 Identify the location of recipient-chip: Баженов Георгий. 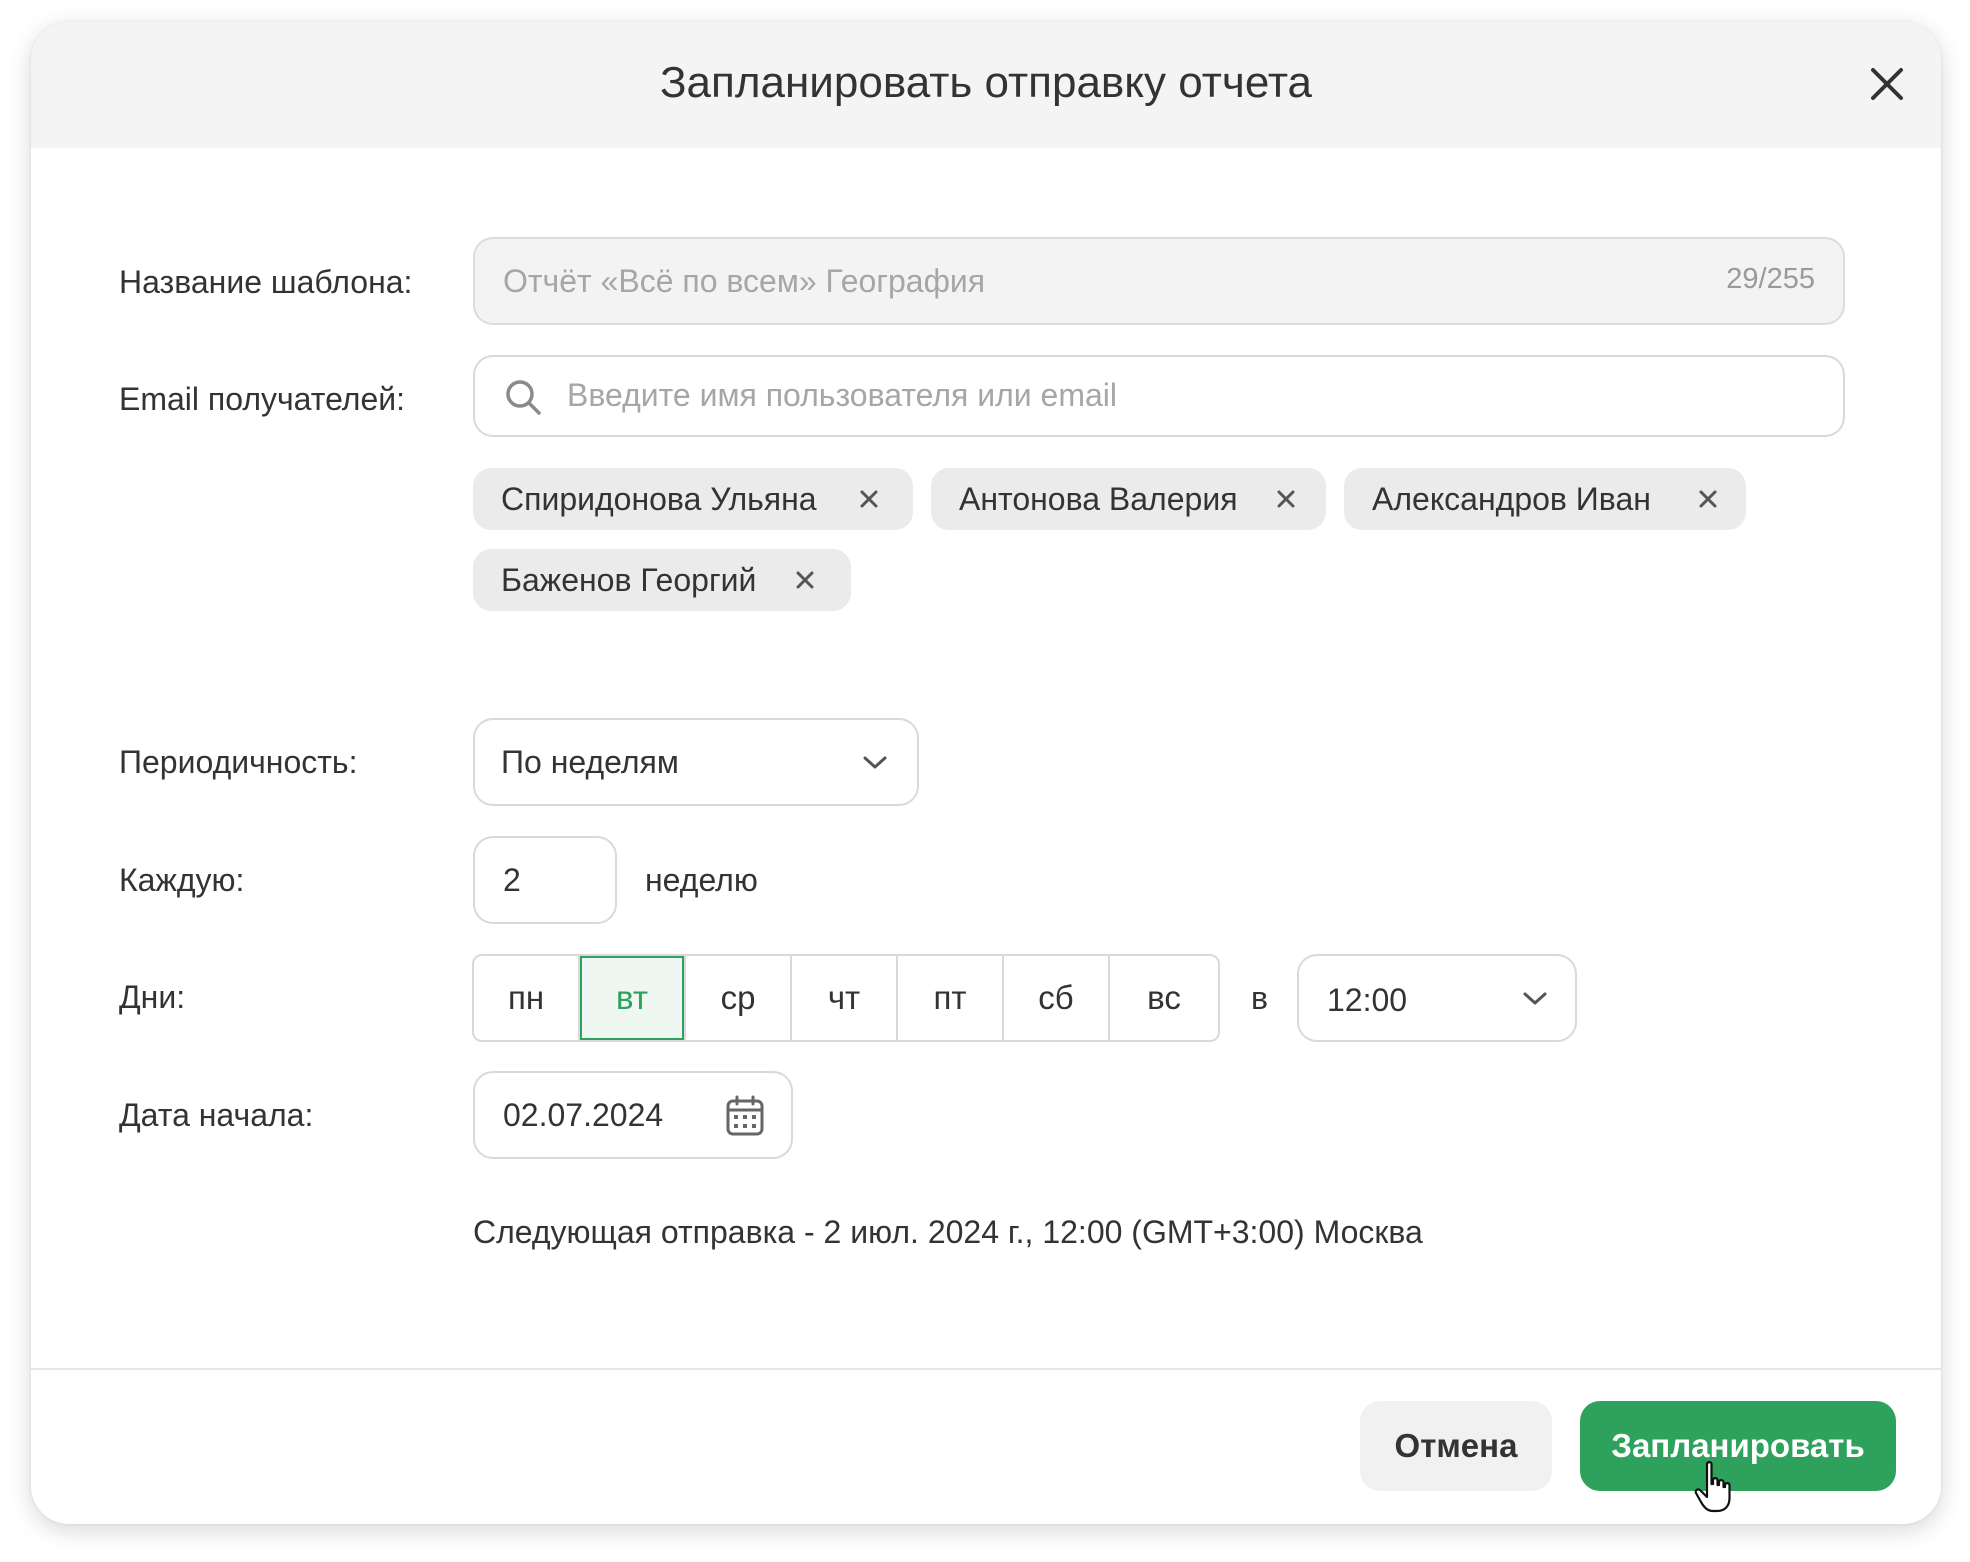
(662, 580).